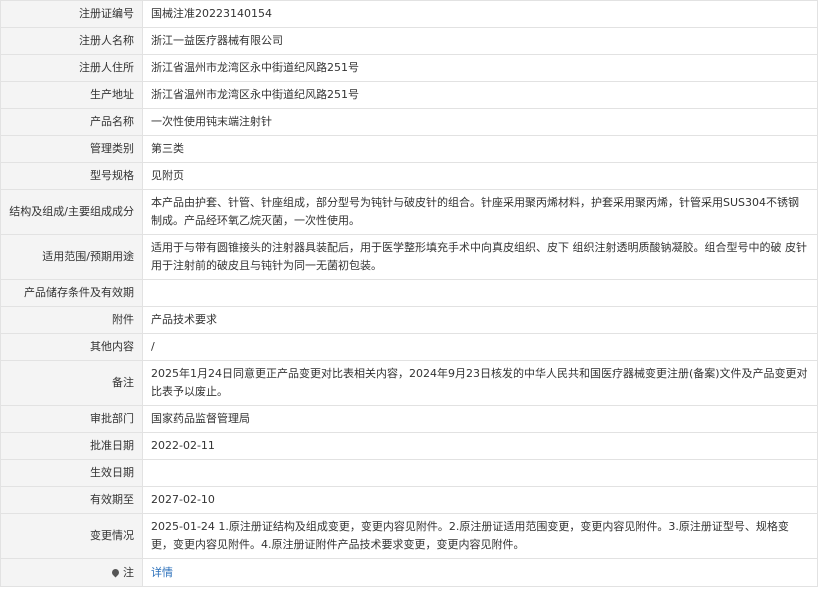 The width and height of the screenshot is (818, 597). Describe the element at coordinates (480, 419) in the screenshot. I see `field-value: 国家药品监督管理局` at that location.